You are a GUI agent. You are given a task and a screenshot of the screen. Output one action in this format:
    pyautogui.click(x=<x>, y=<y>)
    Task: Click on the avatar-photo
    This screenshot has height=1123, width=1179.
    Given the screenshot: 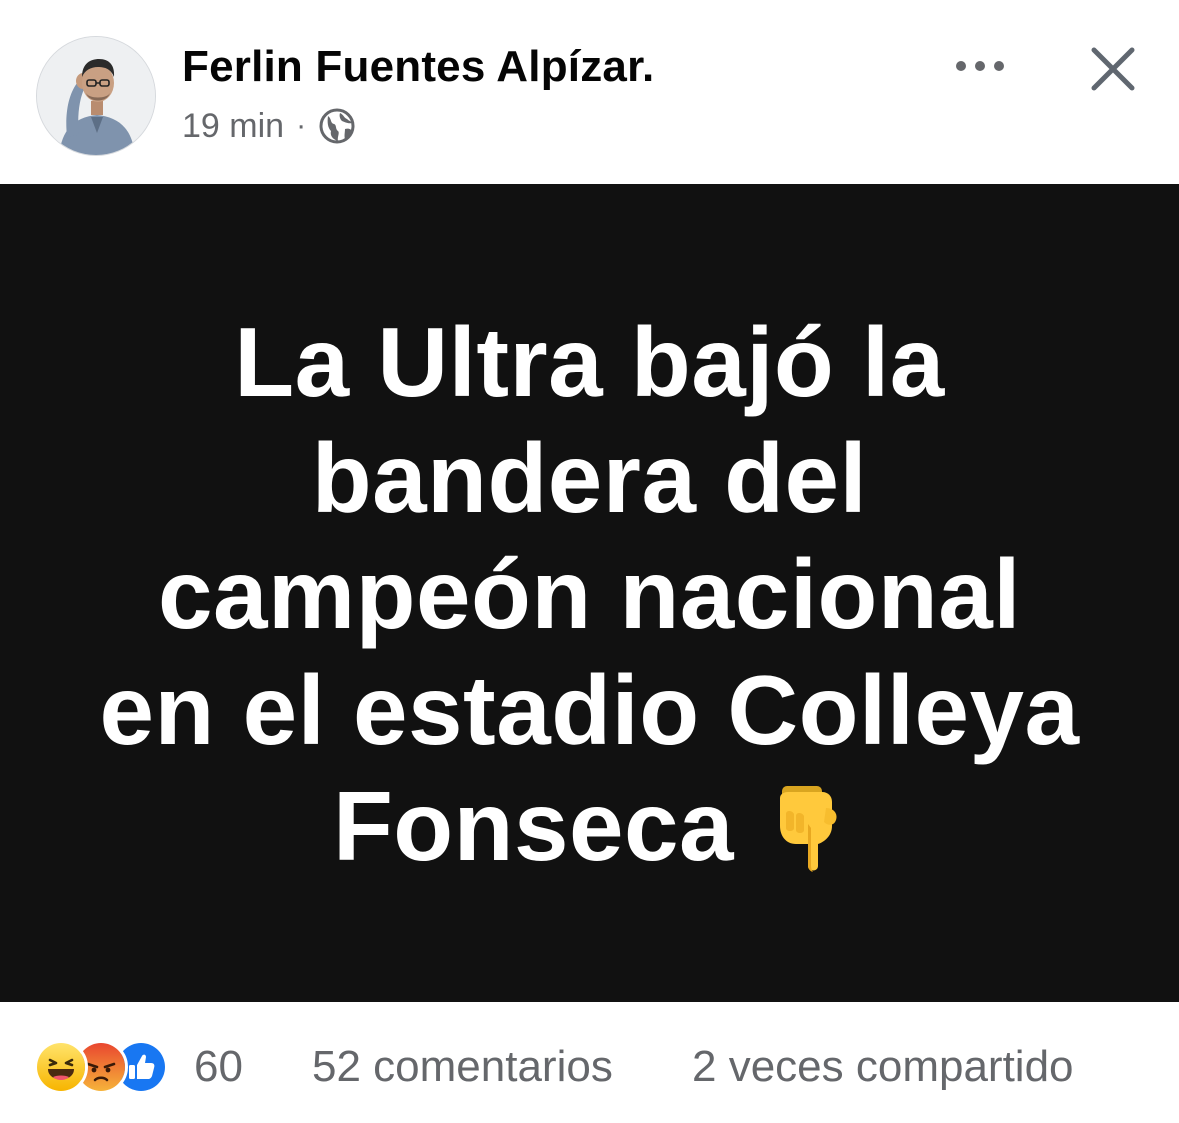 What is the action you would take?
    pyautogui.click(x=96, y=96)
    